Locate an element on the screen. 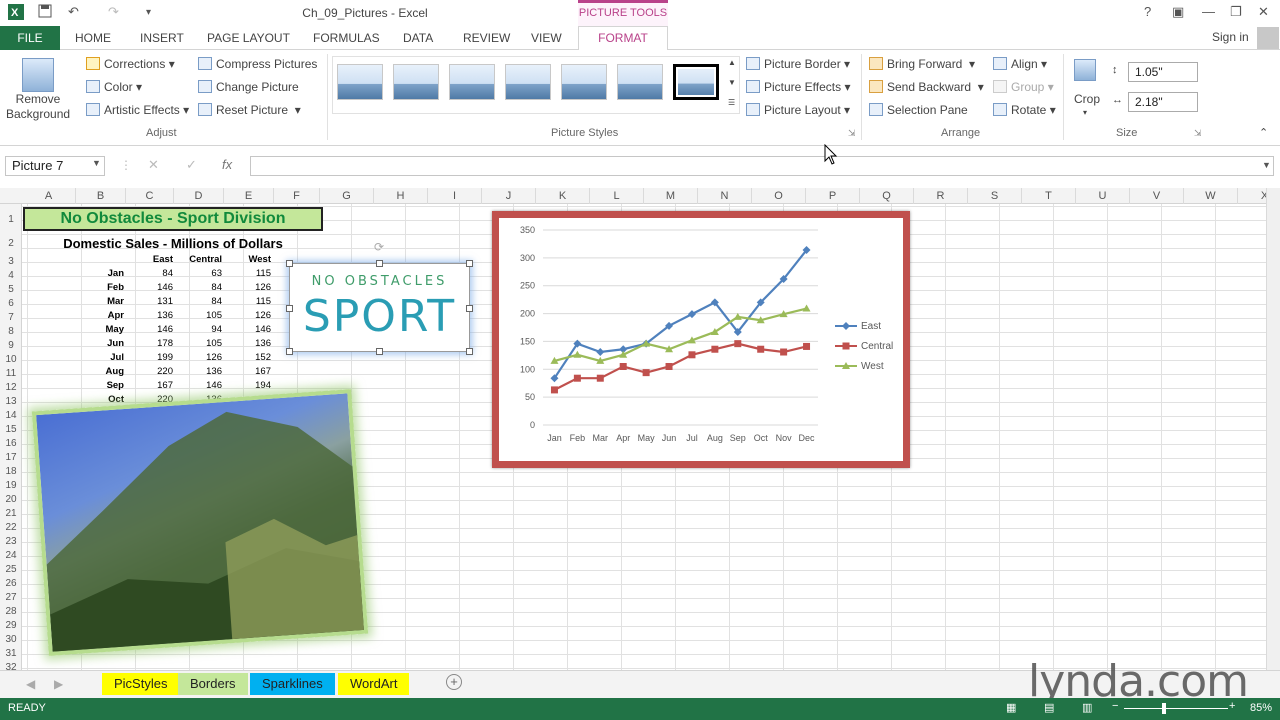 The image size is (1280, 720). name-box: Picture 7 is located at coordinates (55, 166).